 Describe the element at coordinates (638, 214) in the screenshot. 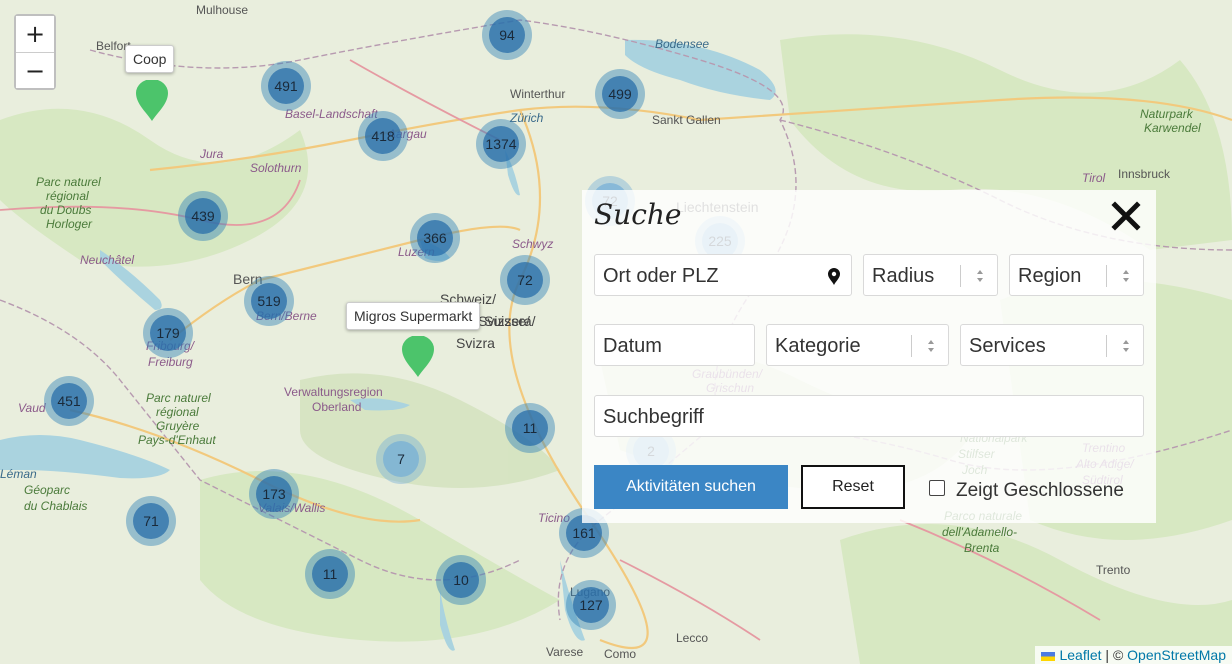

I see `search-panel-title: Suche` at that location.